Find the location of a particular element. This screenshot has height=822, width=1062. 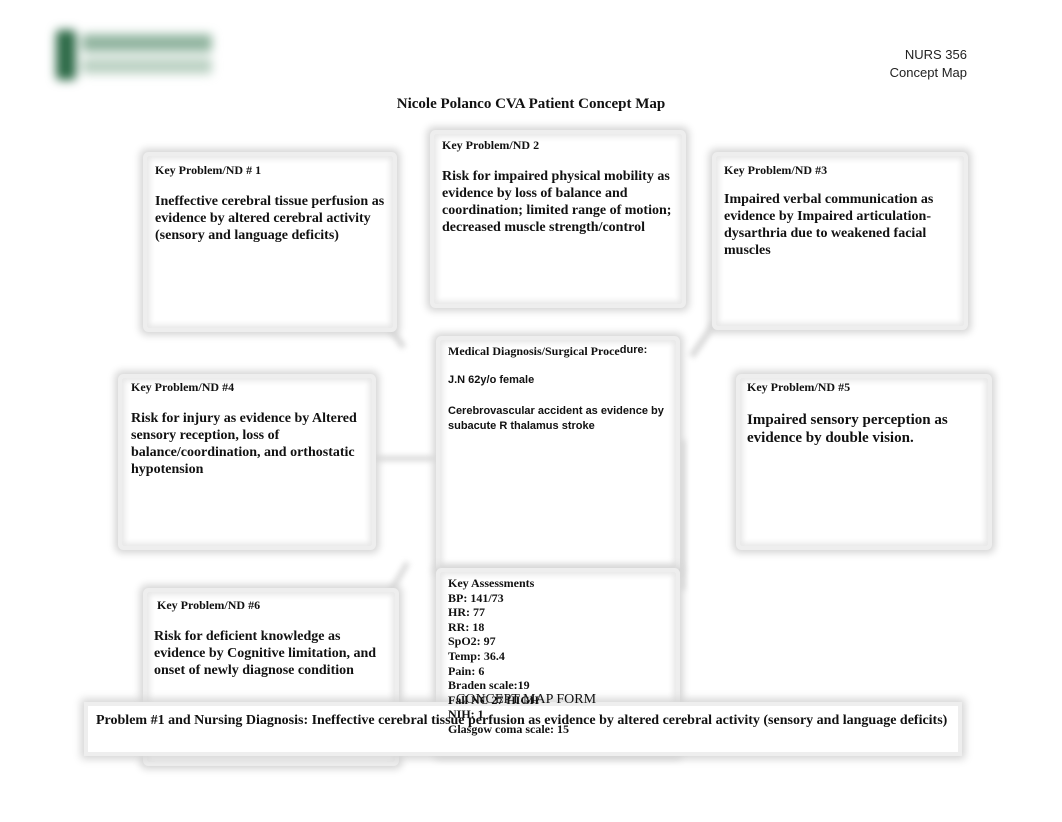

assessment-item: HR: 77 is located at coordinates (466, 612).